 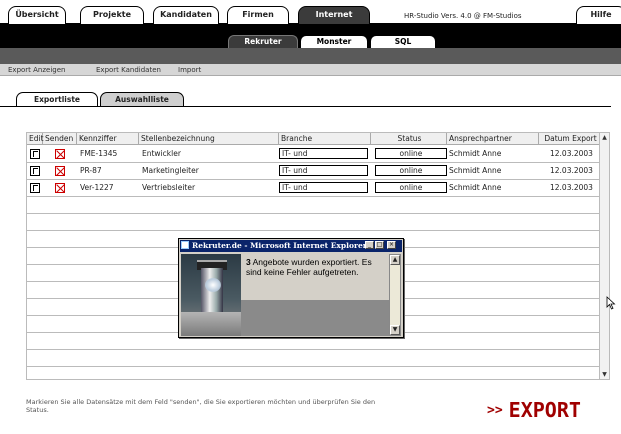 I want to click on tab-projekte: Projekte, so click(x=112, y=15).